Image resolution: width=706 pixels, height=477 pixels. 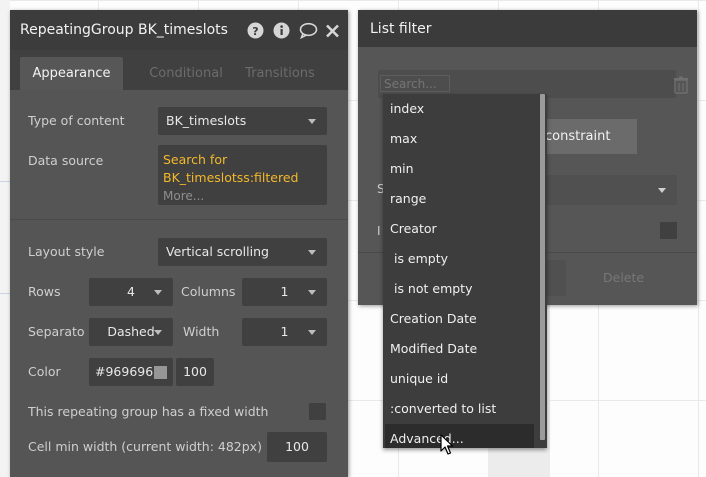 What do you see at coordinates (459, 109) in the screenshot?
I see `menu-item-index: index` at bounding box center [459, 109].